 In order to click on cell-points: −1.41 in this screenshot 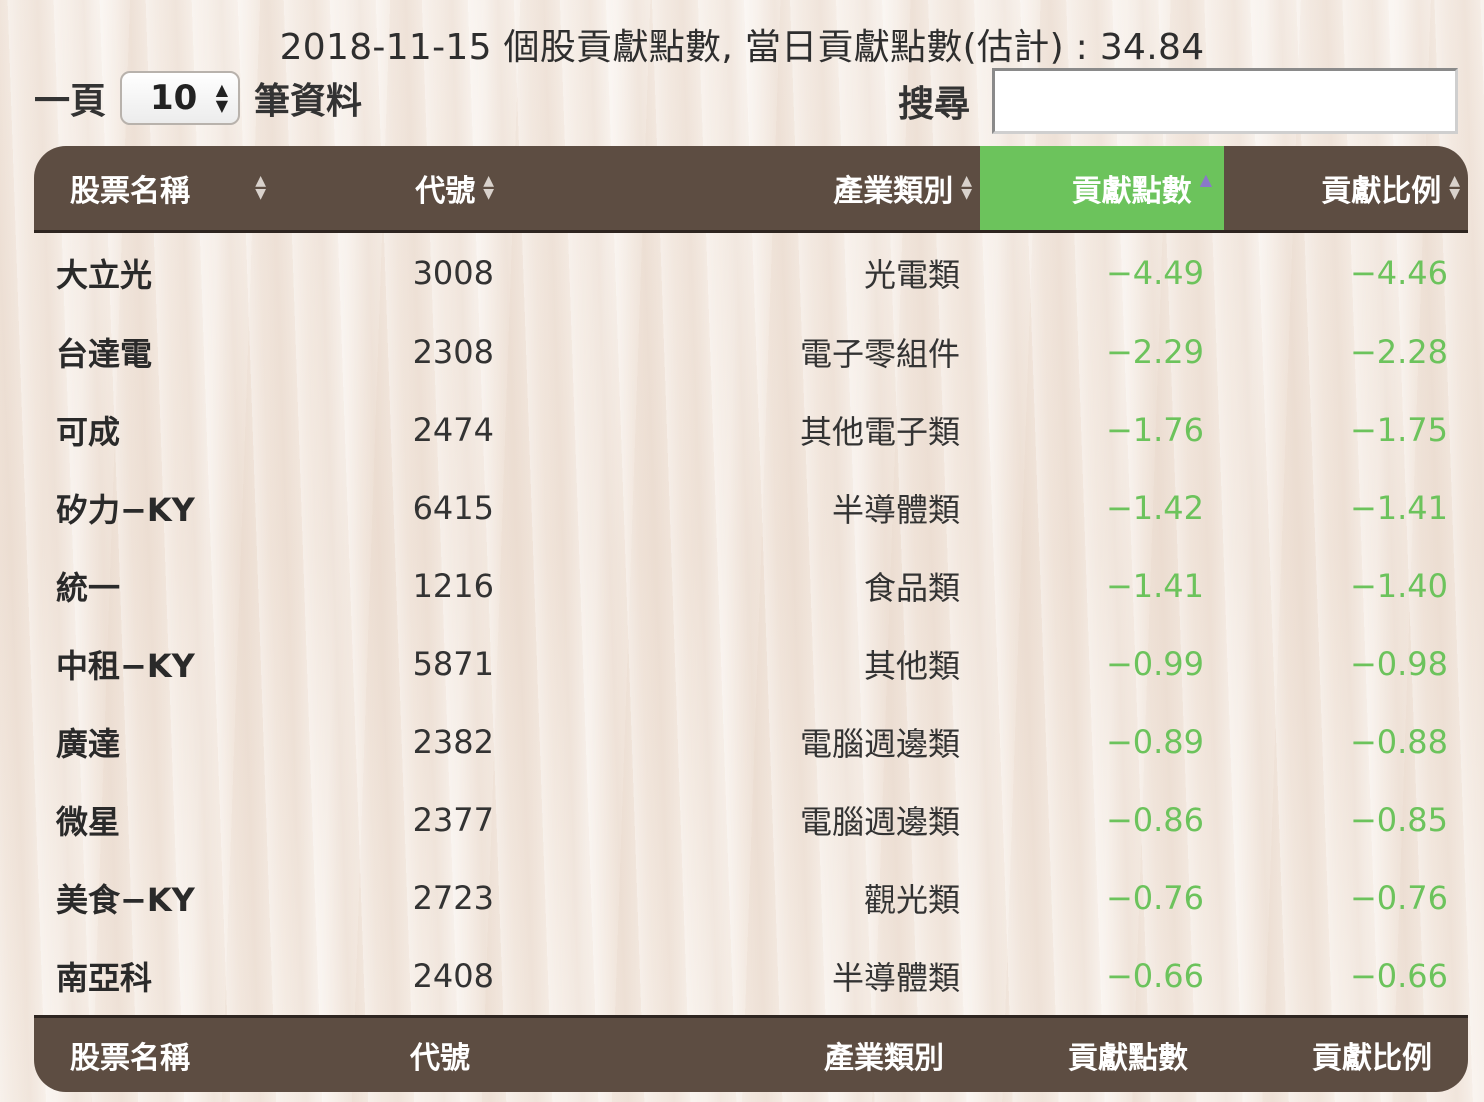, I will do `click(1154, 586)`.